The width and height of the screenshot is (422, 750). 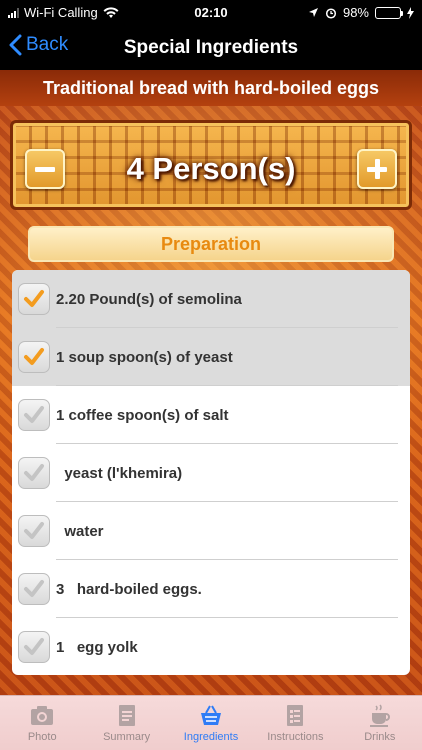 What do you see at coordinates (211, 646) in the screenshot?
I see `ingredient-row: 1 egg yolk` at bounding box center [211, 646].